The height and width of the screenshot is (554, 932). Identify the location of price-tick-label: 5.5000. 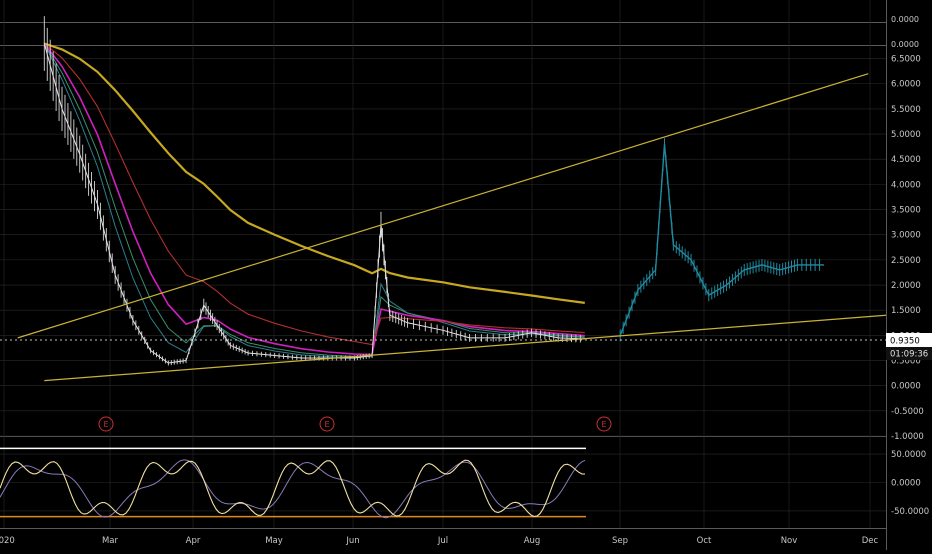
(906, 110).